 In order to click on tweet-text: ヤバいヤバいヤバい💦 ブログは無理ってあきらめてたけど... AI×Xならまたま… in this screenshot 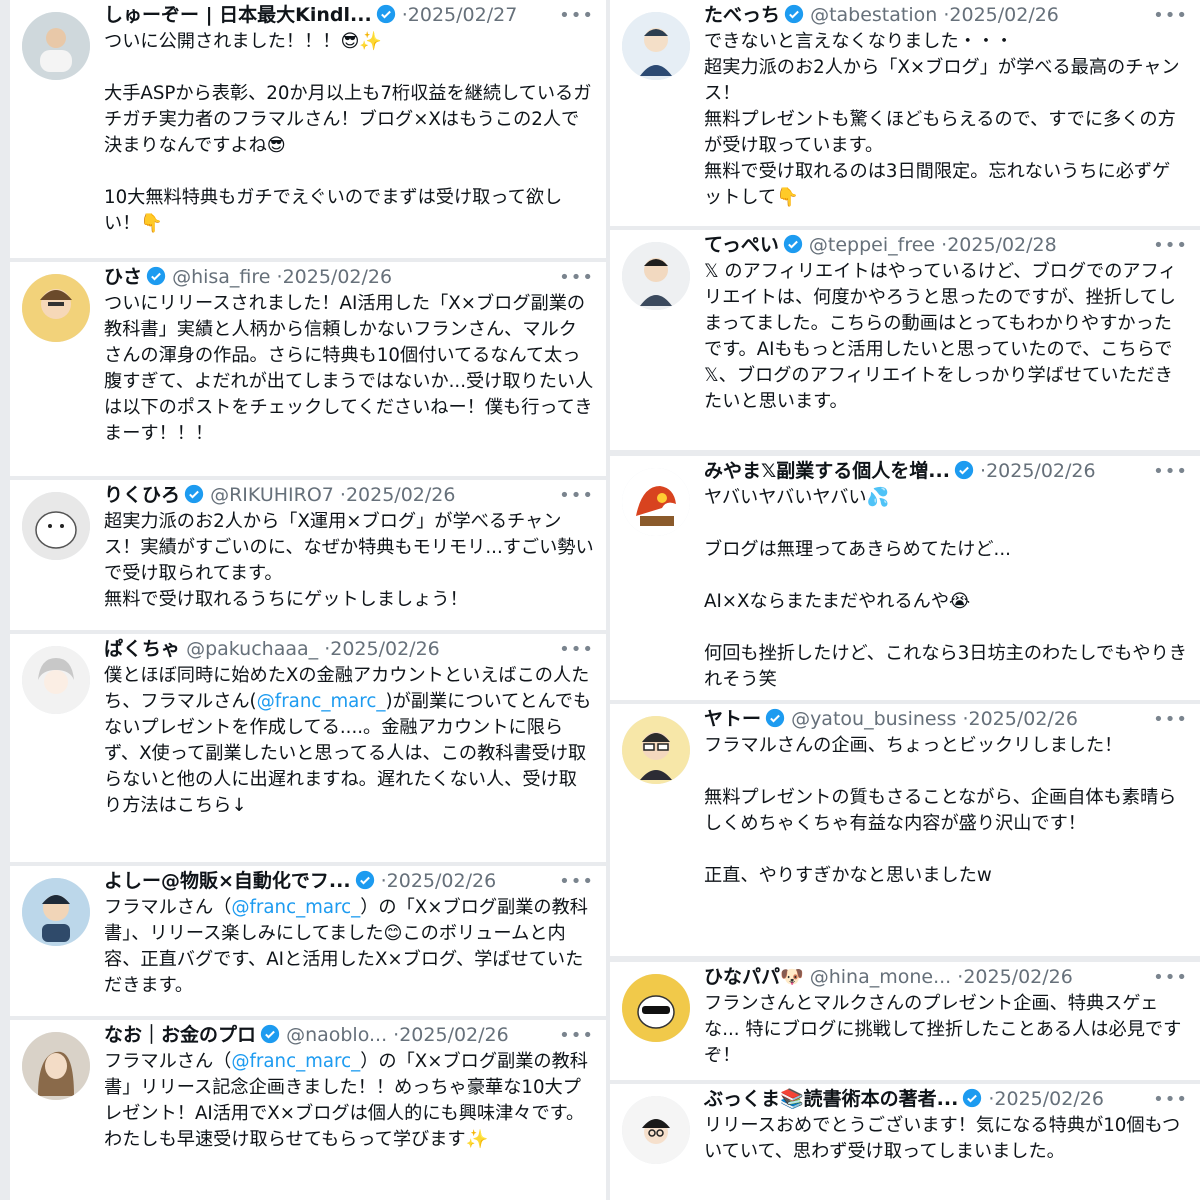, I will do `click(945, 588)`.